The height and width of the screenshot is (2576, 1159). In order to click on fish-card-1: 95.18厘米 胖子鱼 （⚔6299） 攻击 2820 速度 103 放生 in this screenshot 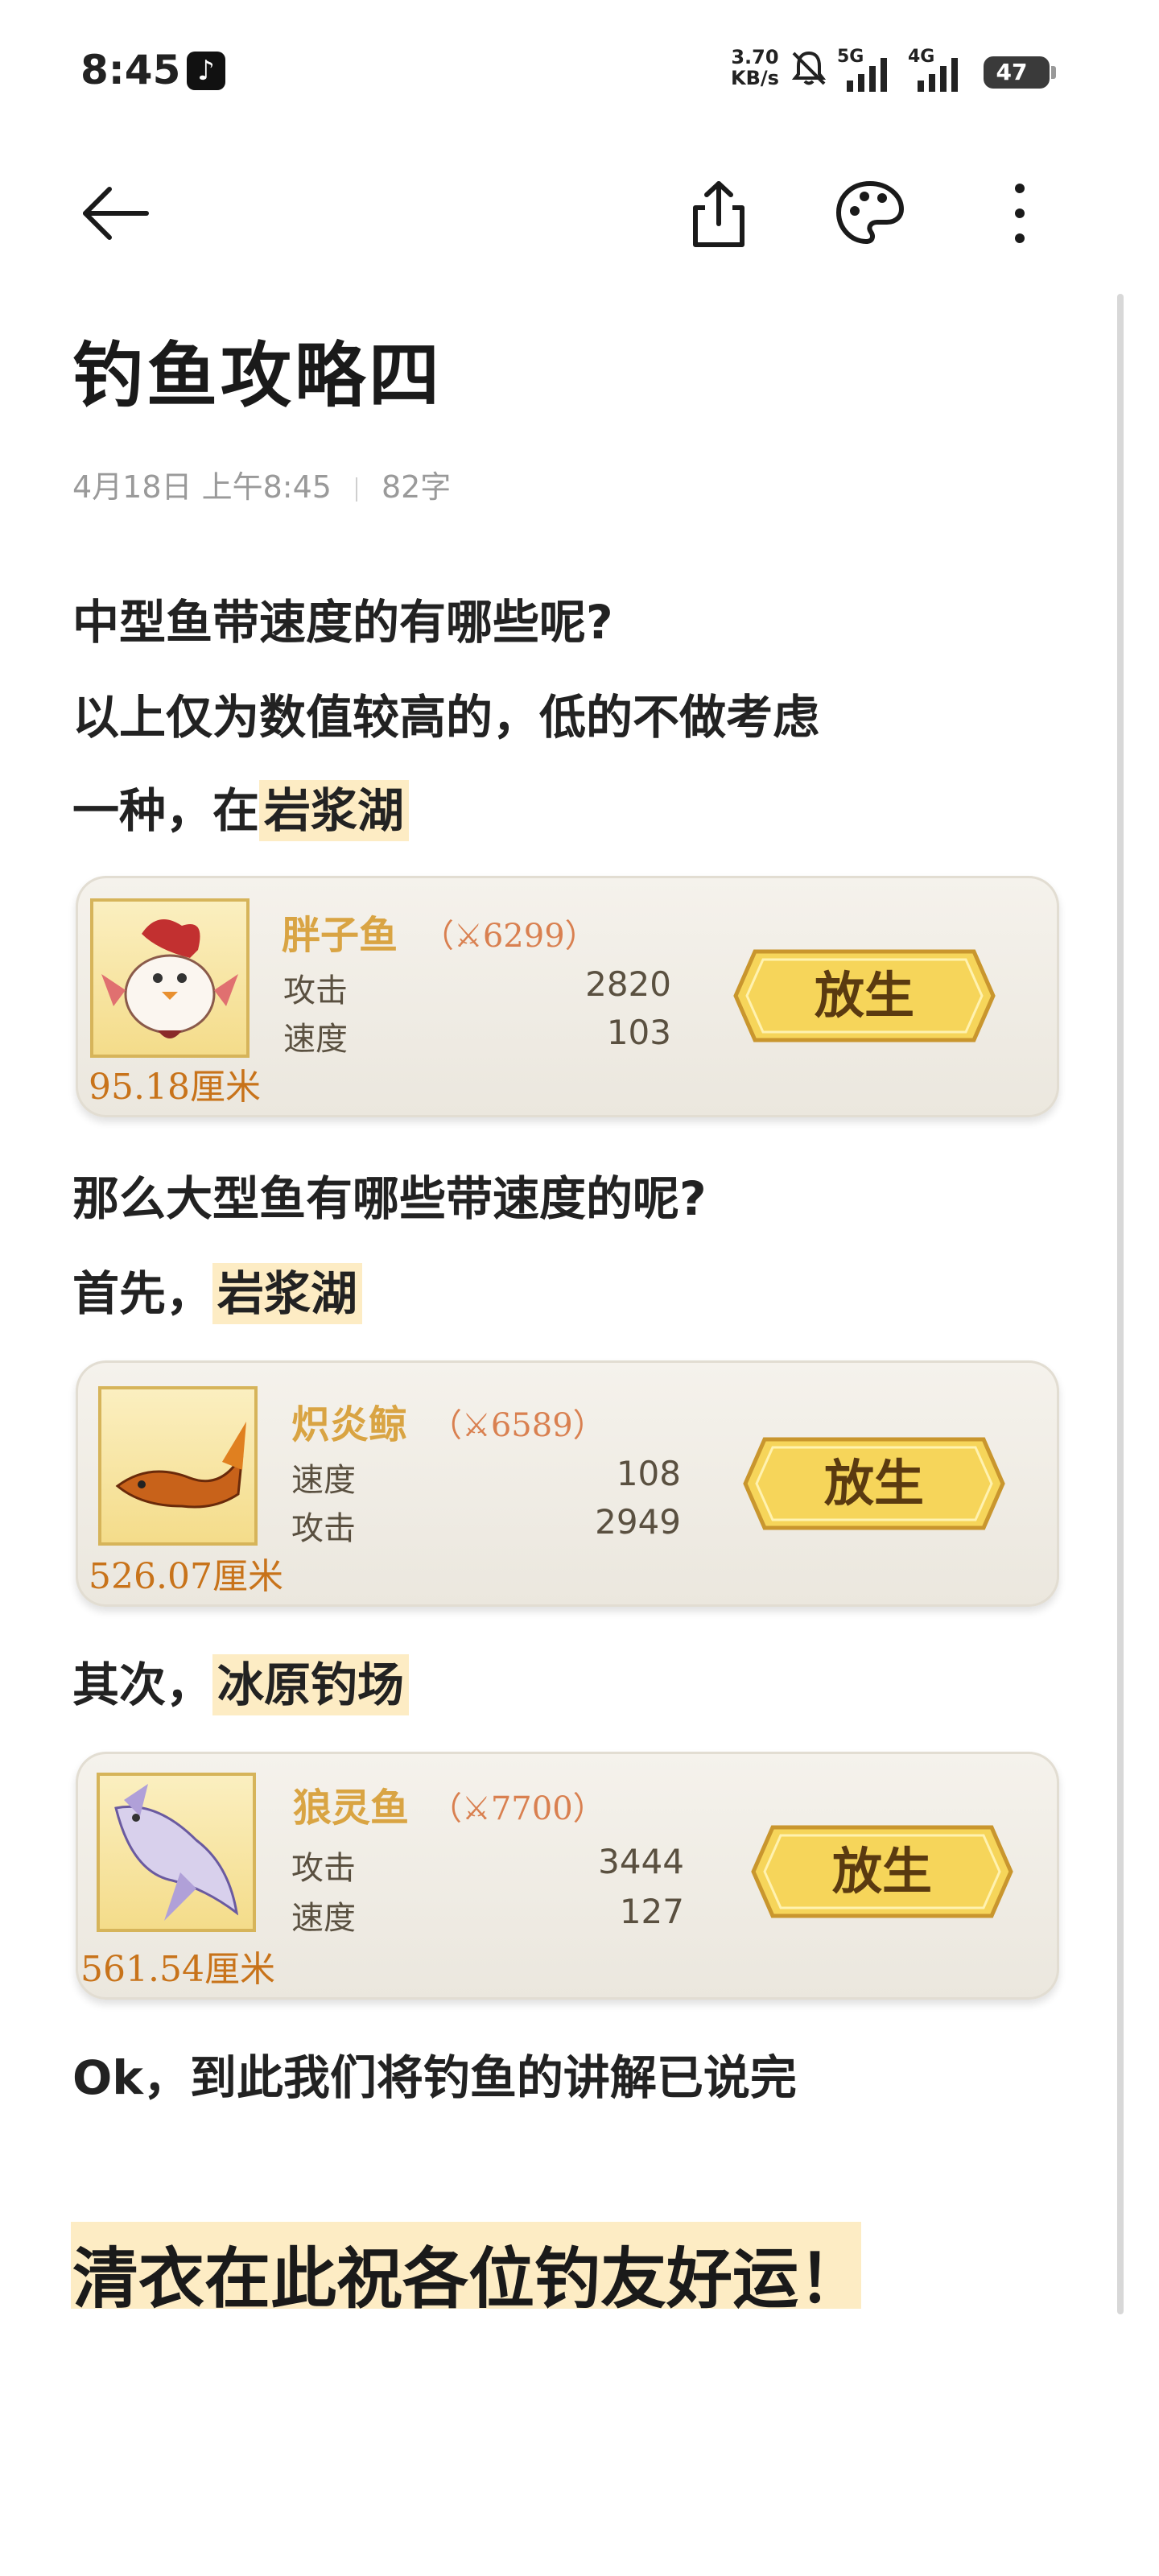, I will do `click(567, 996)`.